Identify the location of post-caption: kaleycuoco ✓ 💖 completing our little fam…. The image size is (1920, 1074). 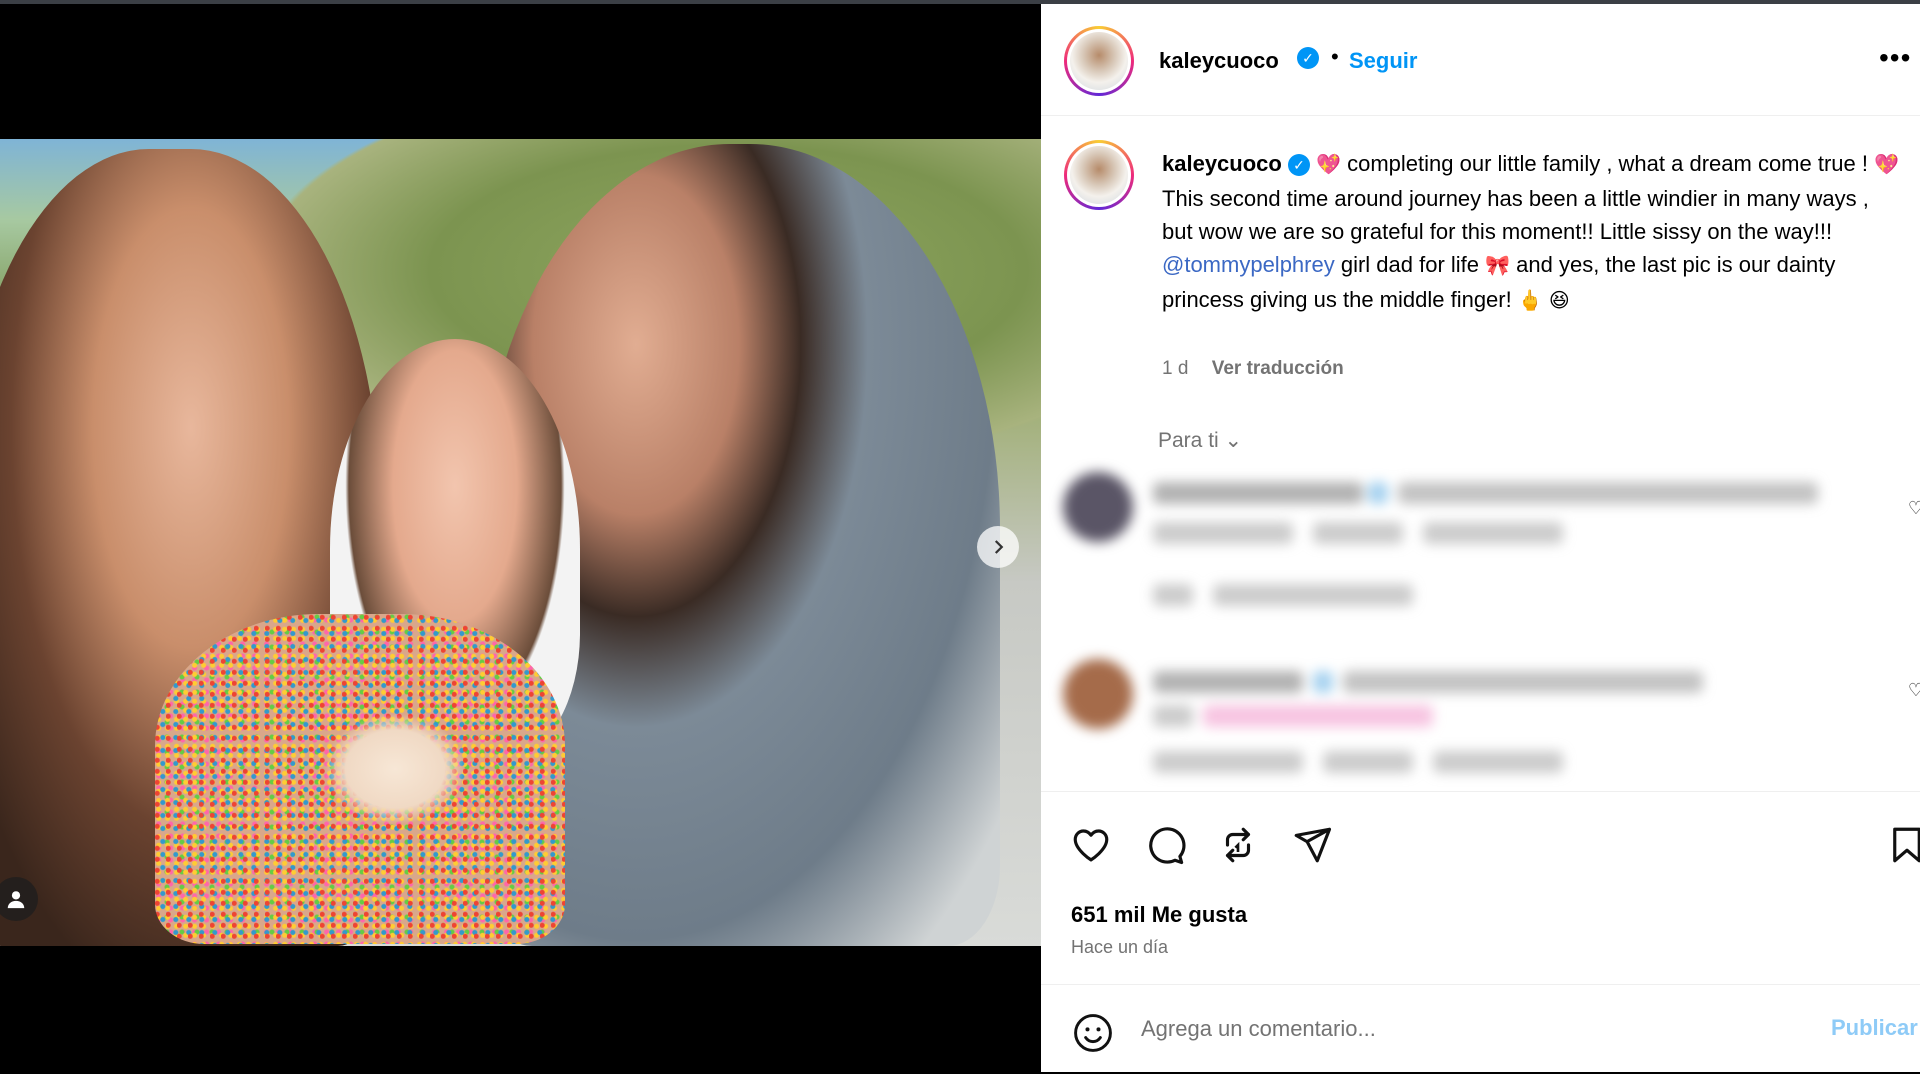
(1532, 232).